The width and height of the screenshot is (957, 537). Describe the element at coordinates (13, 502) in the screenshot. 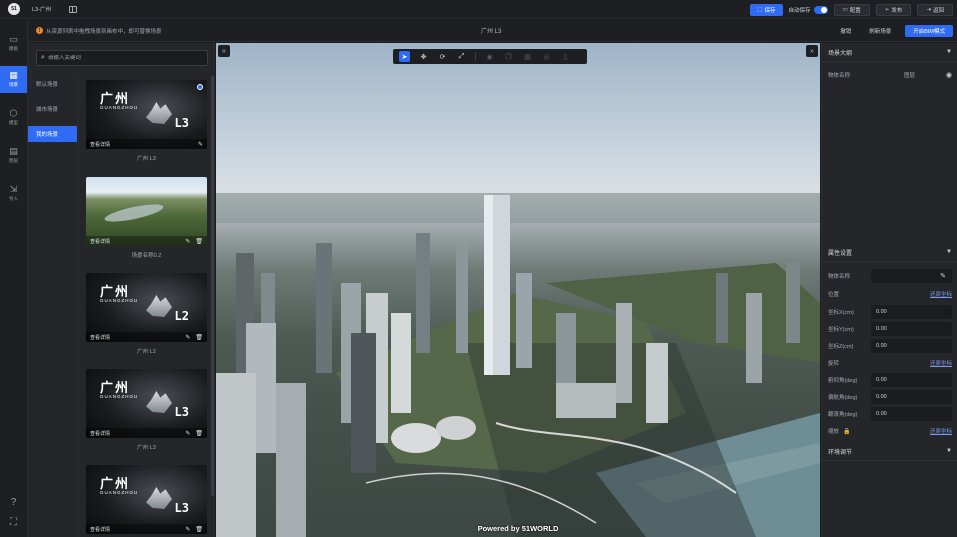

I see `help-icon: ?` at that location.